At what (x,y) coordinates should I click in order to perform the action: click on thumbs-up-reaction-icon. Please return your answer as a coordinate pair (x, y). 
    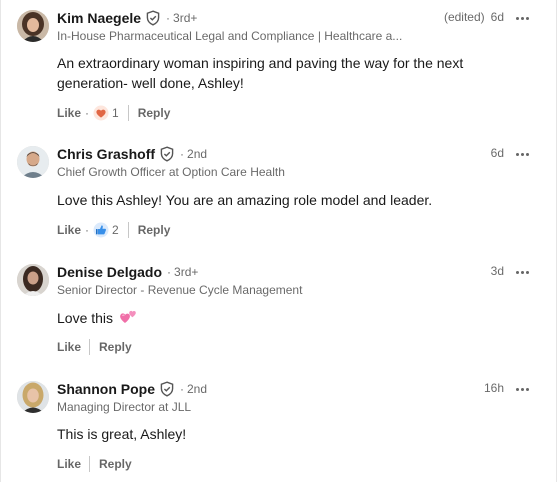
    Looking at the image, I should click on (101, 230).